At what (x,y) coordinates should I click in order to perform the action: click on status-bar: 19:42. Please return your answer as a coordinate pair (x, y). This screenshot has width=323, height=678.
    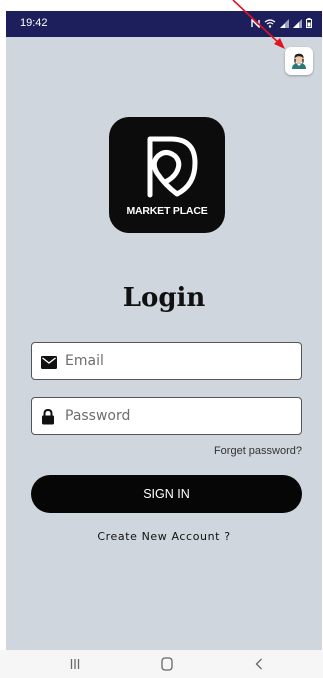
    Looking at the image, I should click on (164, 24).